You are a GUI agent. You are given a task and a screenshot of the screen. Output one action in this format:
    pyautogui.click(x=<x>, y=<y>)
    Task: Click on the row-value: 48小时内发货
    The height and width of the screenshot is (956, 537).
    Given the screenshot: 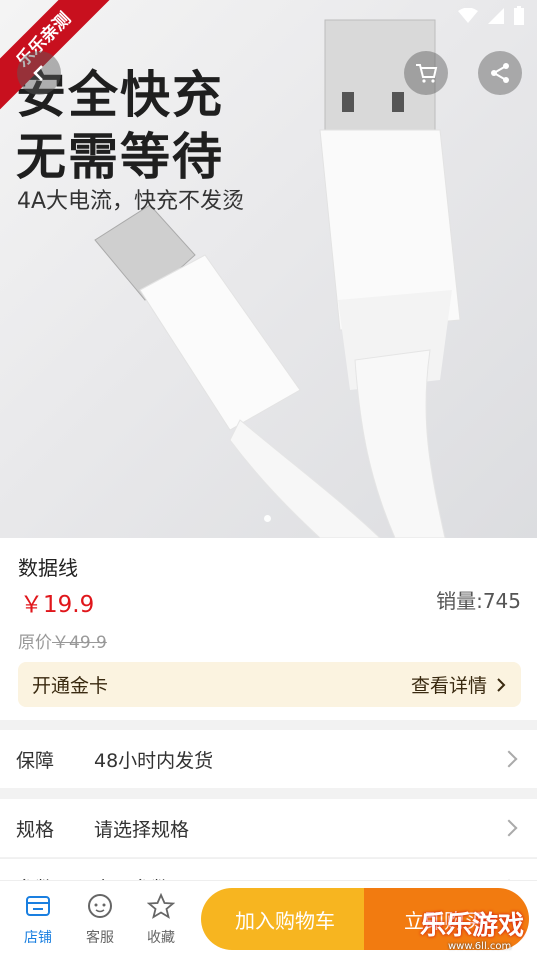 What is the action you would take?
    pyautogui.click(x=154, y=760)
    